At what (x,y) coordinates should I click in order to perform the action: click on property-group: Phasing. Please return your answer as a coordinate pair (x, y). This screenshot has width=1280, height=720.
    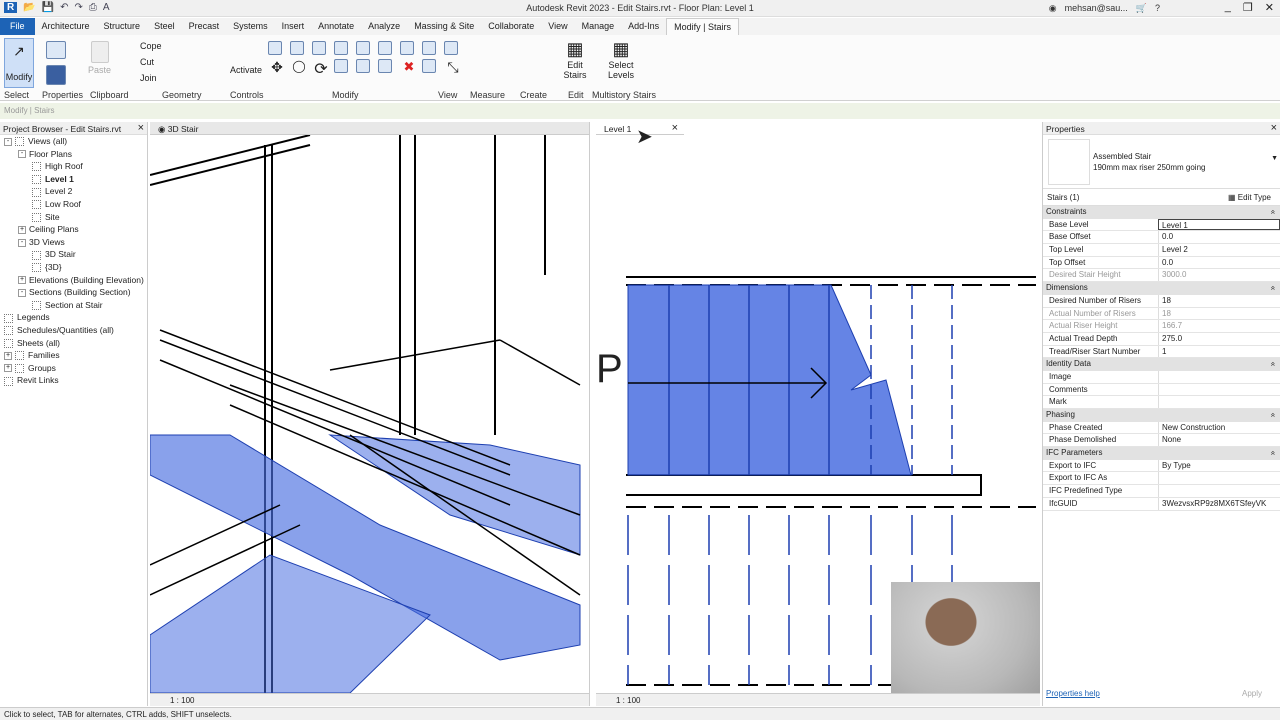
    Looking at the image, I should click on (1161, 415).